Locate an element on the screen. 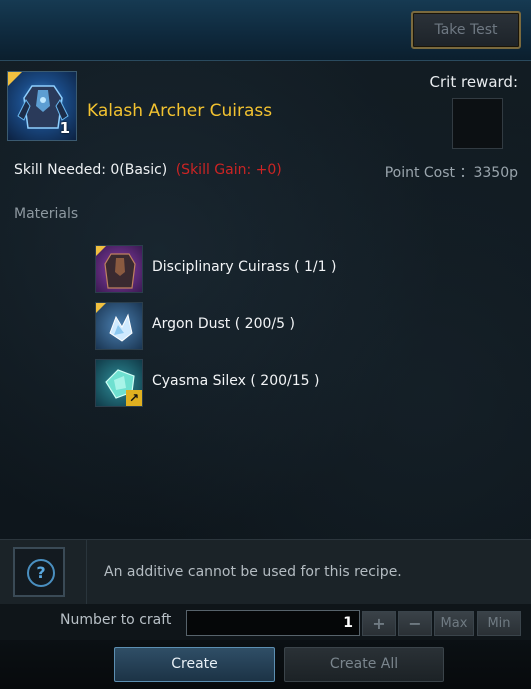  skill-needed-text: Skill Needed: 0(Basic) is located at coordinates (91, 170).